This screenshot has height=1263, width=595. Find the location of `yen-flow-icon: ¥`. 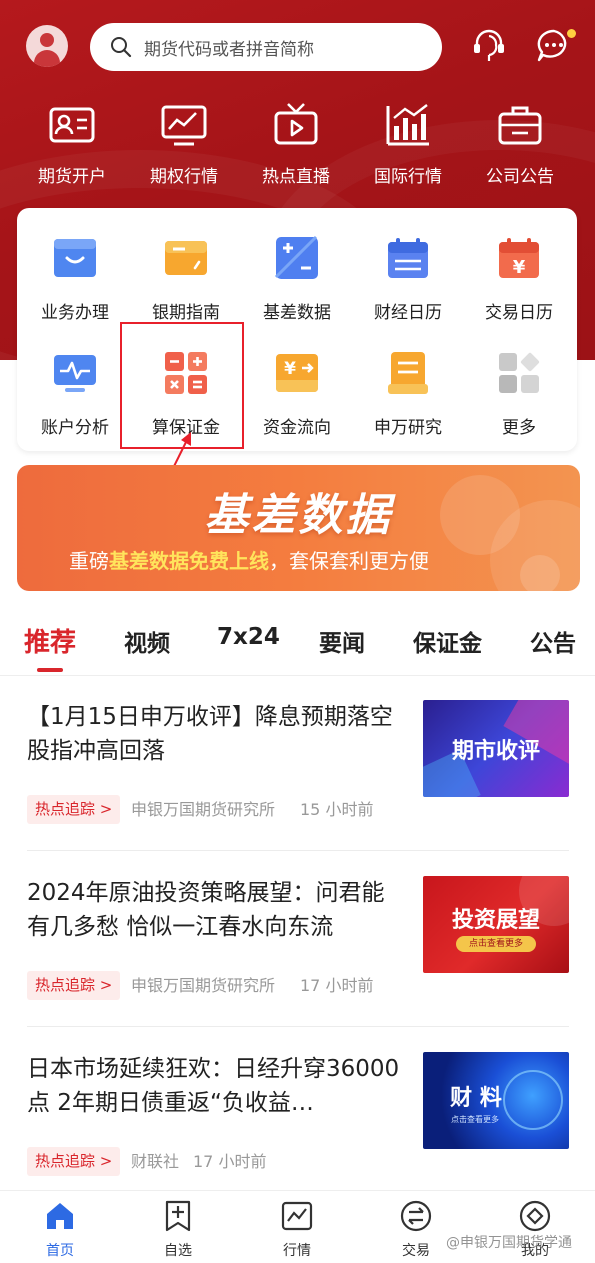

yen-flow-icon: ¥ is located at coordinates (297, 373).